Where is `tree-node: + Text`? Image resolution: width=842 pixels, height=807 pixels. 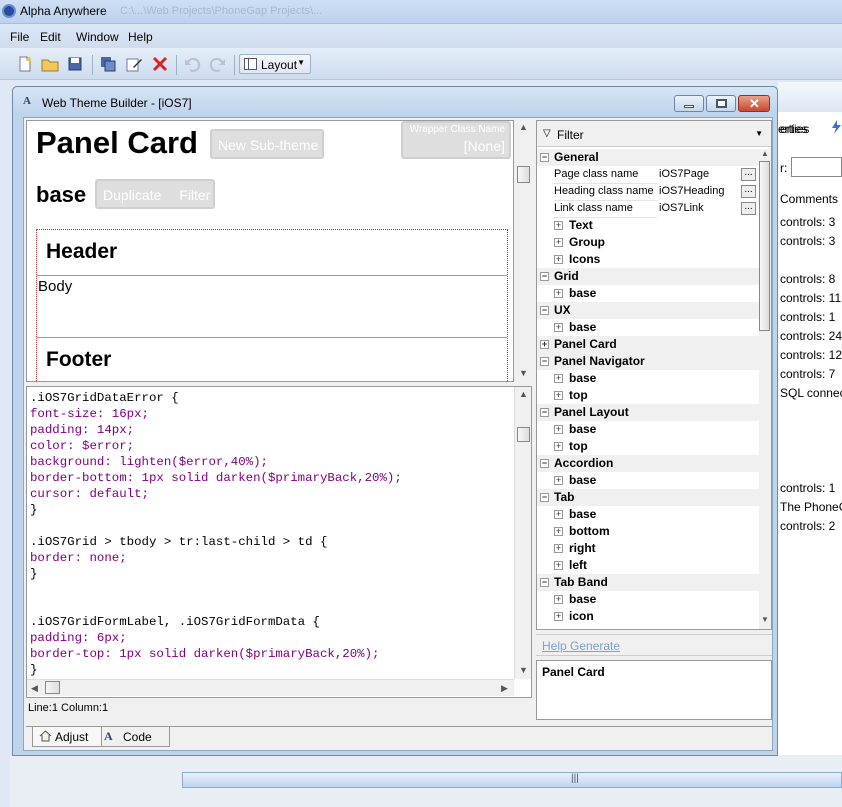 tree-node: + Text is located at coordinates (648, 225).